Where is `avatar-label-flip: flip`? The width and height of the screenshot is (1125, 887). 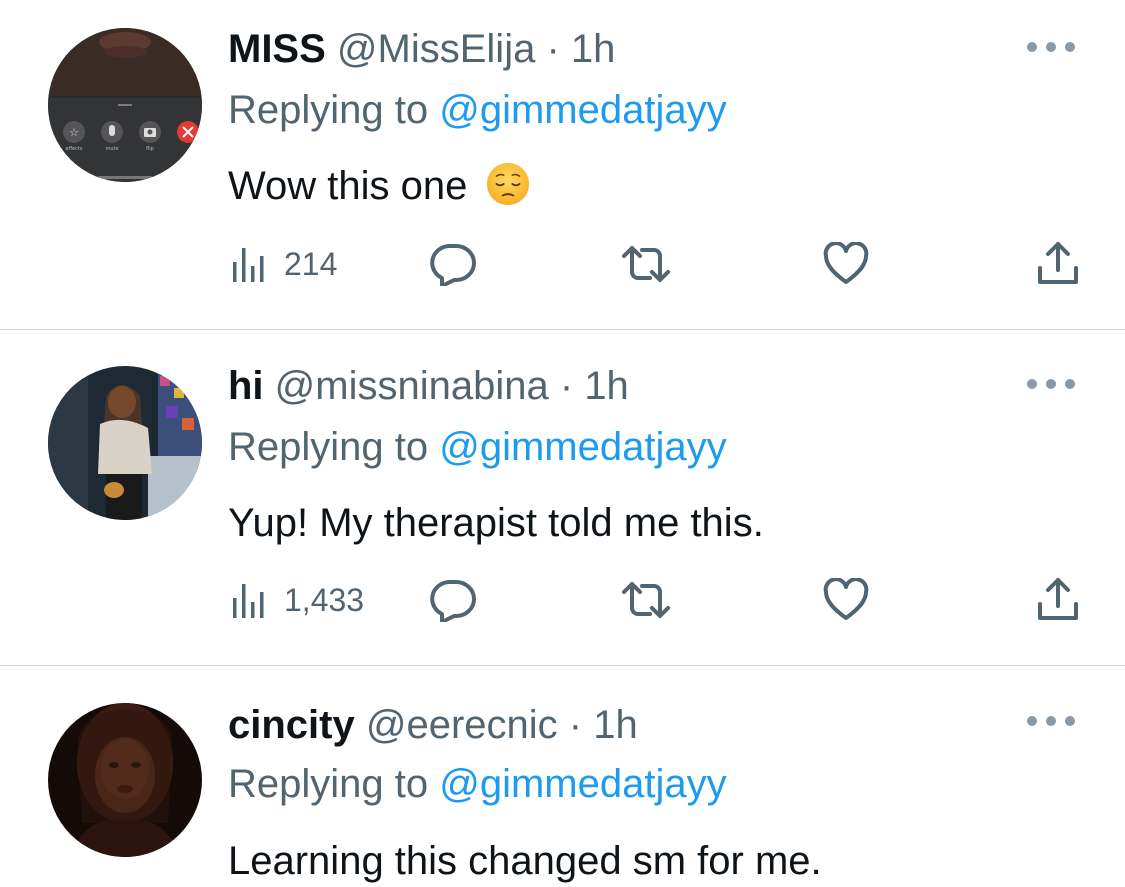 avatar-label-flip: flip is located at coordinates (150, 149).